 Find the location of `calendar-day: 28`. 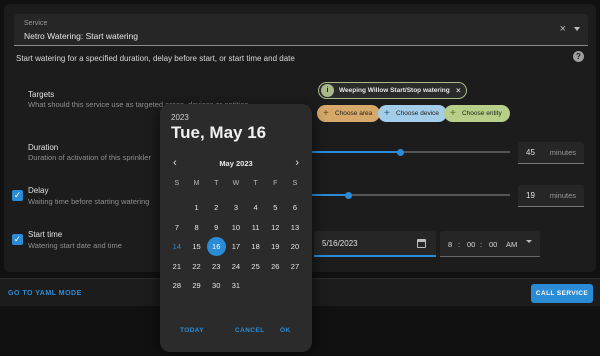

calendar-day: 28 is located at coordinates (177, 286).